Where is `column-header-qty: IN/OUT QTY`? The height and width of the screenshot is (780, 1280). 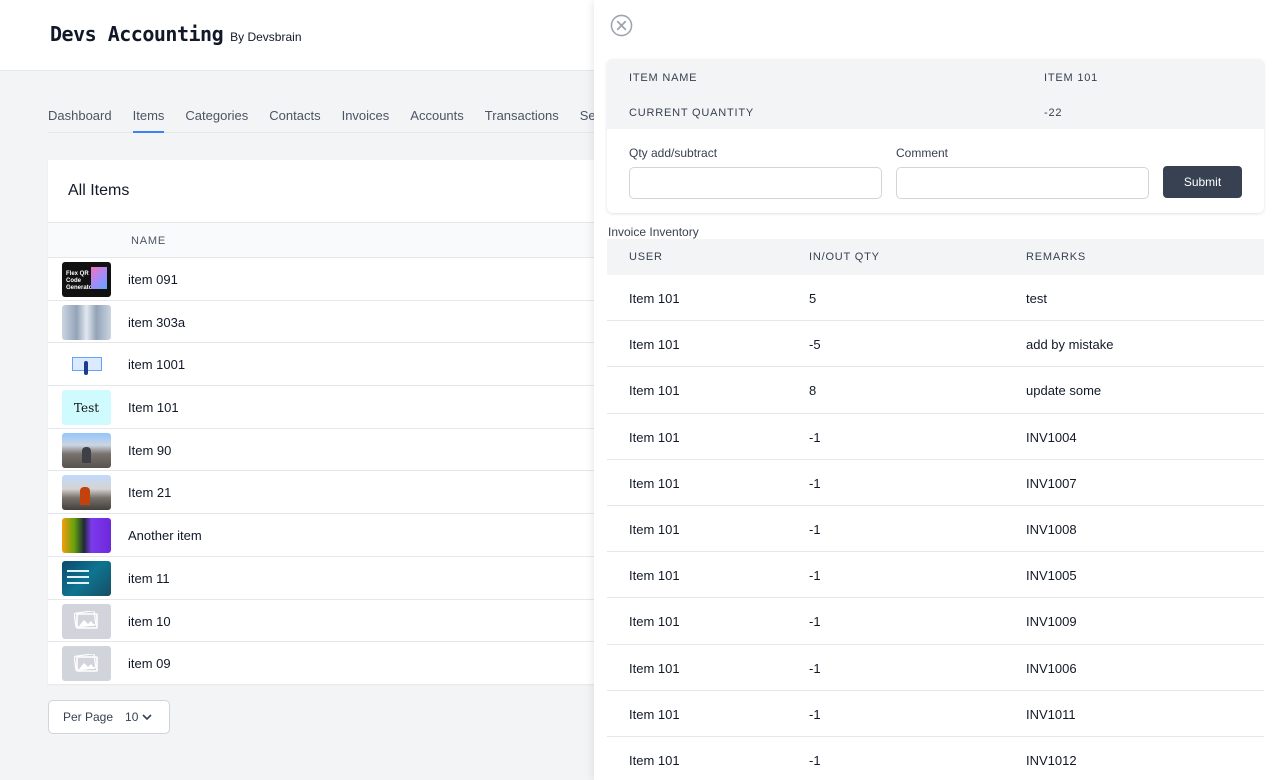 column-header-qty: IN/OUT QTY is located at coordinates (844, 257).